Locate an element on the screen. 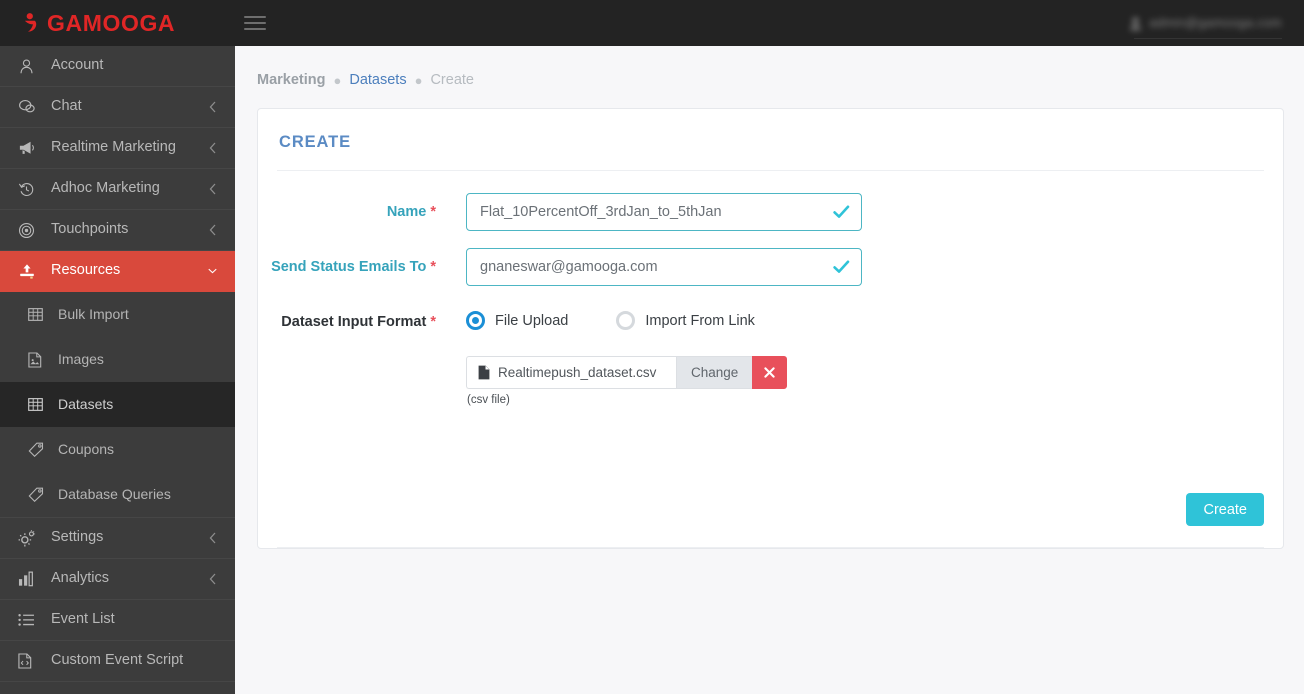 This screenshot has height=694, width=1304. top-bar: GAMOOGA admin@gamooga.com is located at coordinates (652, 23).